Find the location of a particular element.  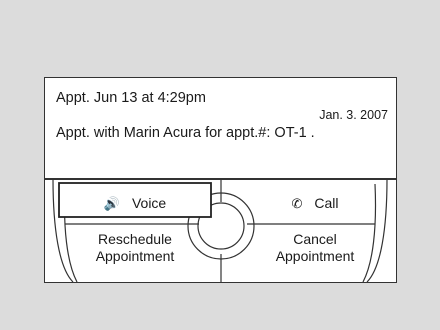

voice-button: 🔊 Voice is located at coordinates (135, 203).